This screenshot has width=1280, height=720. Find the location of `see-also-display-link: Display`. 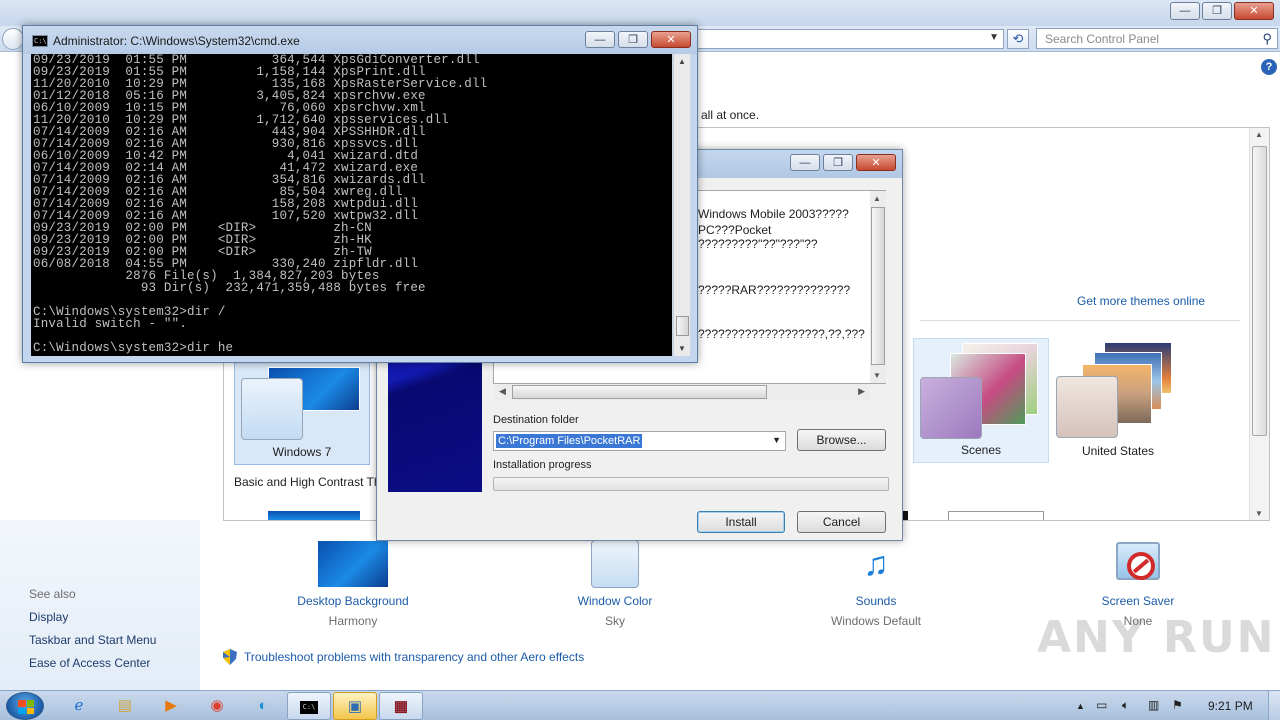

see-also-display-link: Display is located at coordinates (48, 617).